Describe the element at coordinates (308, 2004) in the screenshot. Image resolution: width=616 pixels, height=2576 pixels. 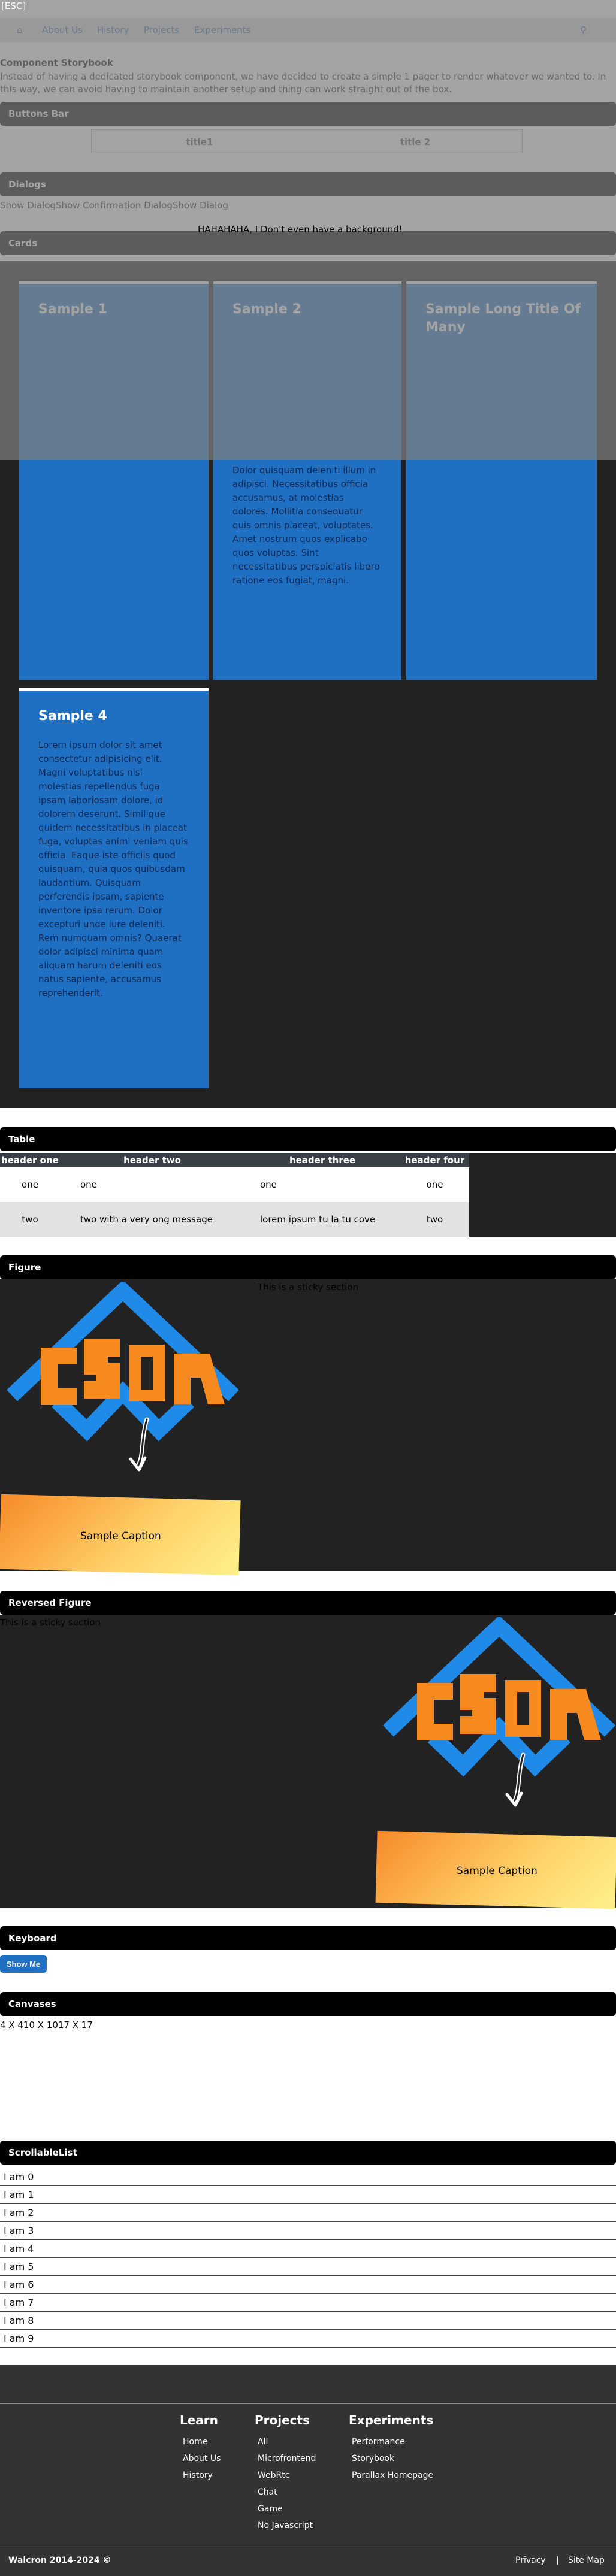
I see `section-canvases-header: Canvases` at that location.